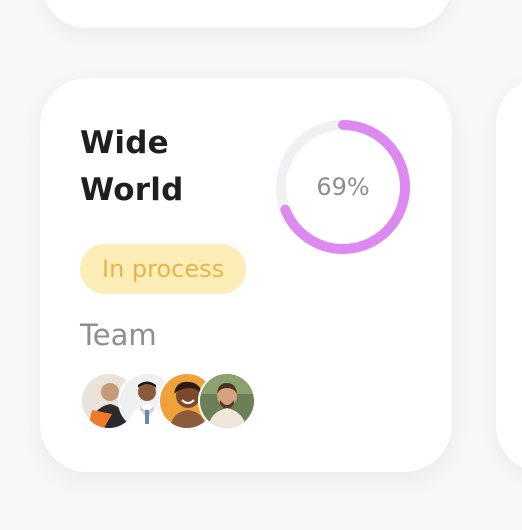 The image size is (522, 530). Describe the element at coordinates (132, 190) in the screenshot. I see `project-title-line-2: World` at that location.